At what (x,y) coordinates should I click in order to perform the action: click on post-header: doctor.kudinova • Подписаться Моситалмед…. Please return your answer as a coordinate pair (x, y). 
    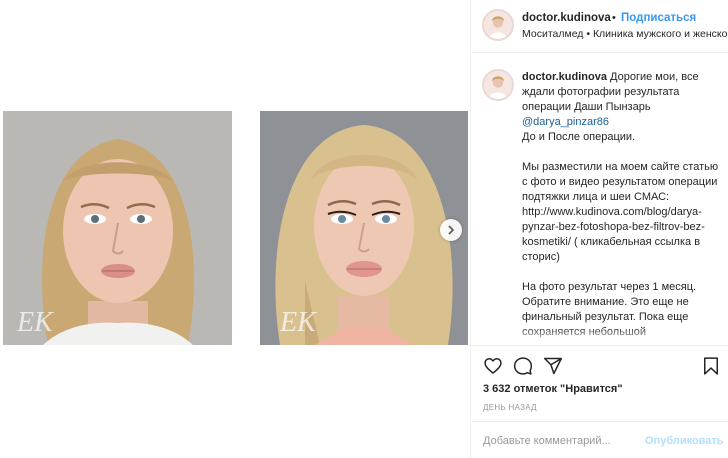
    Looking at the image, I should click on (599, 26).